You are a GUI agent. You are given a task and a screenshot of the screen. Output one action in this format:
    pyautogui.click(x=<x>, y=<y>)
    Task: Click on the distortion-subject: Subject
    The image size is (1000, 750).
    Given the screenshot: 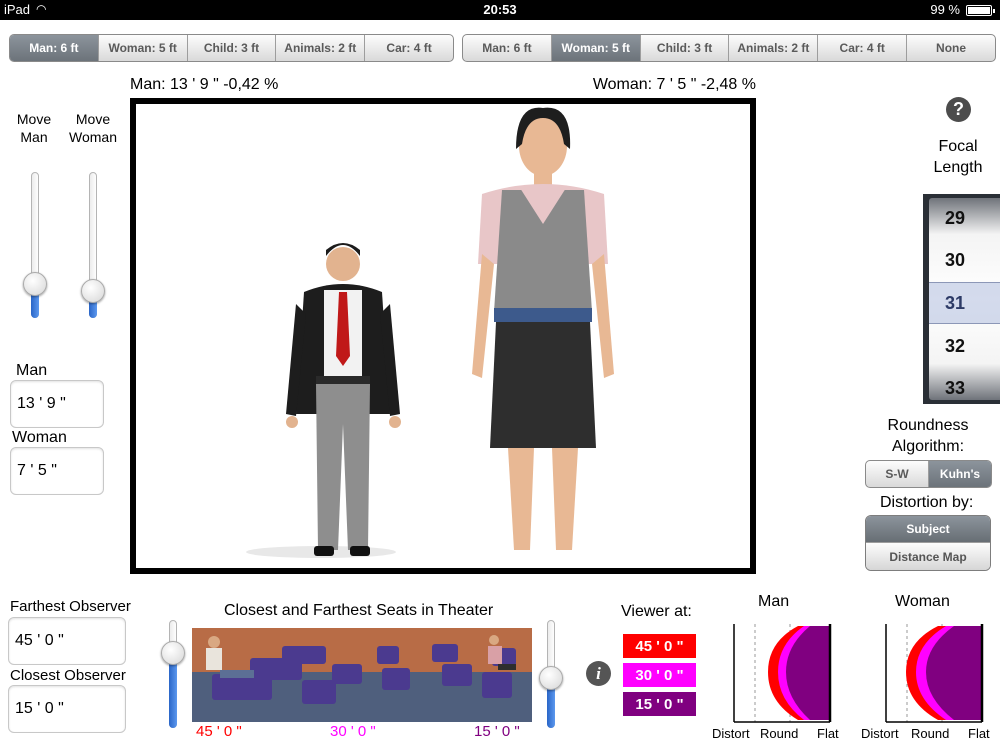 What is the action you would take?
    pyautogui.click(x=928, y=529)
    